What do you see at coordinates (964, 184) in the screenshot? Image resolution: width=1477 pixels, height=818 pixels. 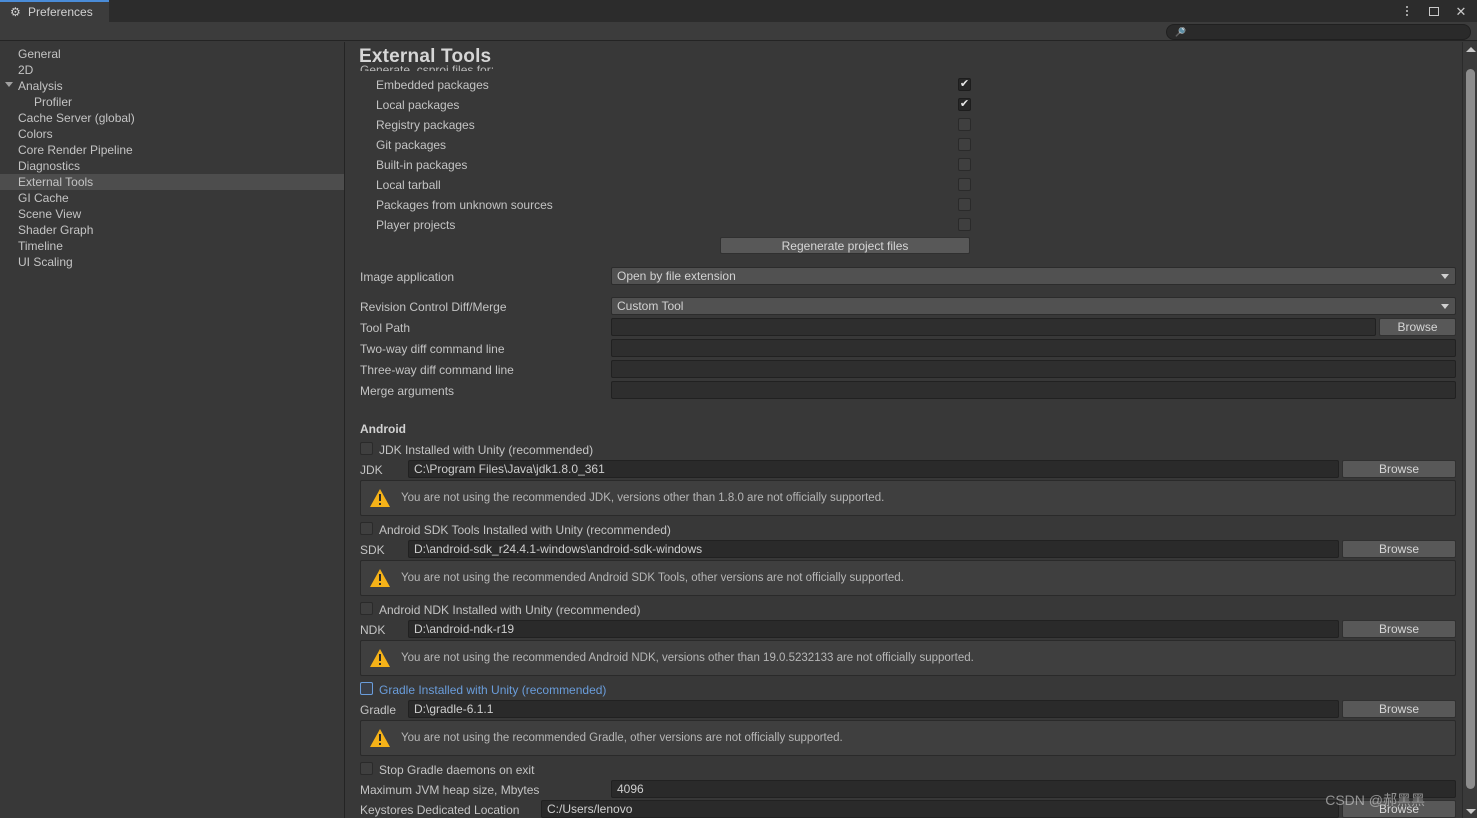 I see `csproj-checkbox-local-tarball` at bounding box center [964, 184].